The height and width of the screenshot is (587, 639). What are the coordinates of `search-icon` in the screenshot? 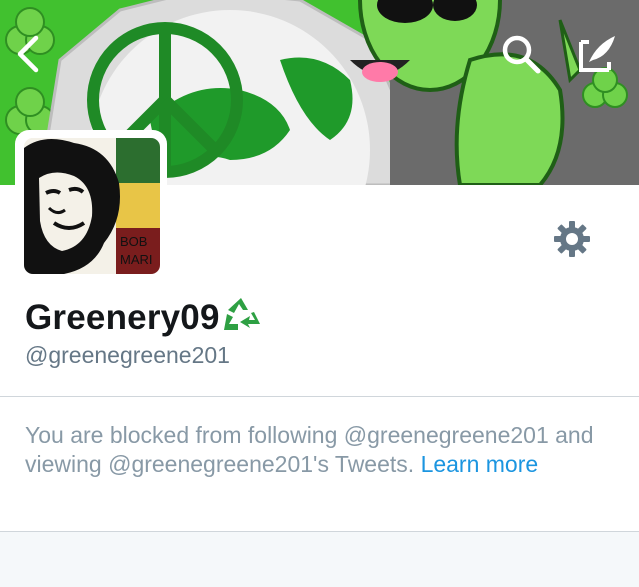 It's located at (521, 54).